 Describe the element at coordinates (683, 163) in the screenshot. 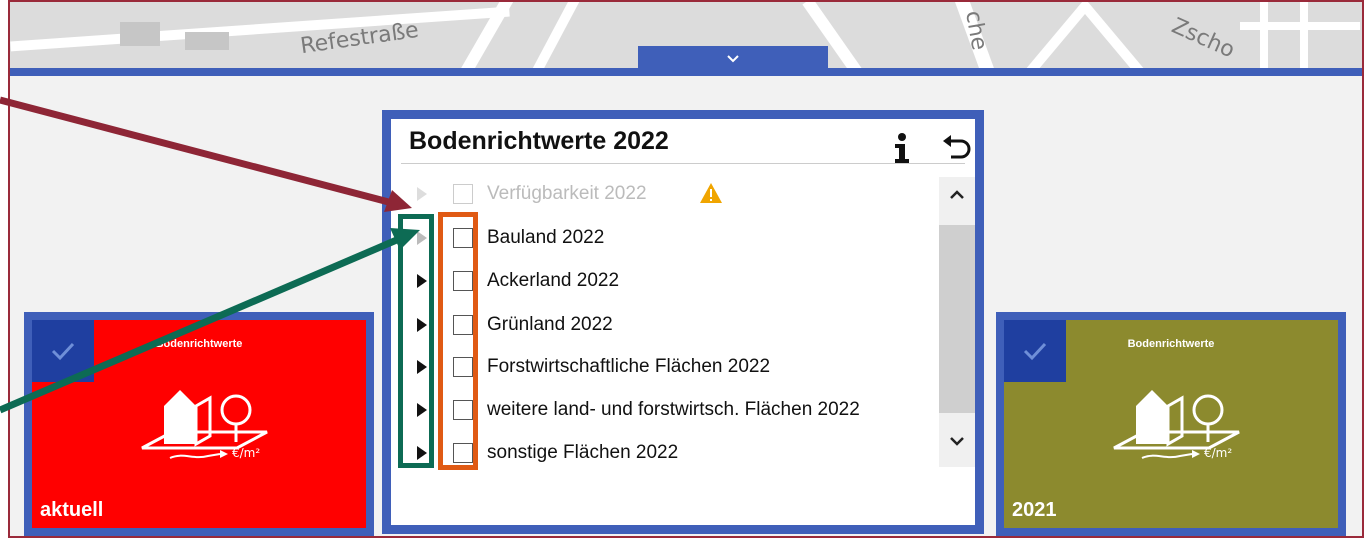

I see `title-divider` at that location.